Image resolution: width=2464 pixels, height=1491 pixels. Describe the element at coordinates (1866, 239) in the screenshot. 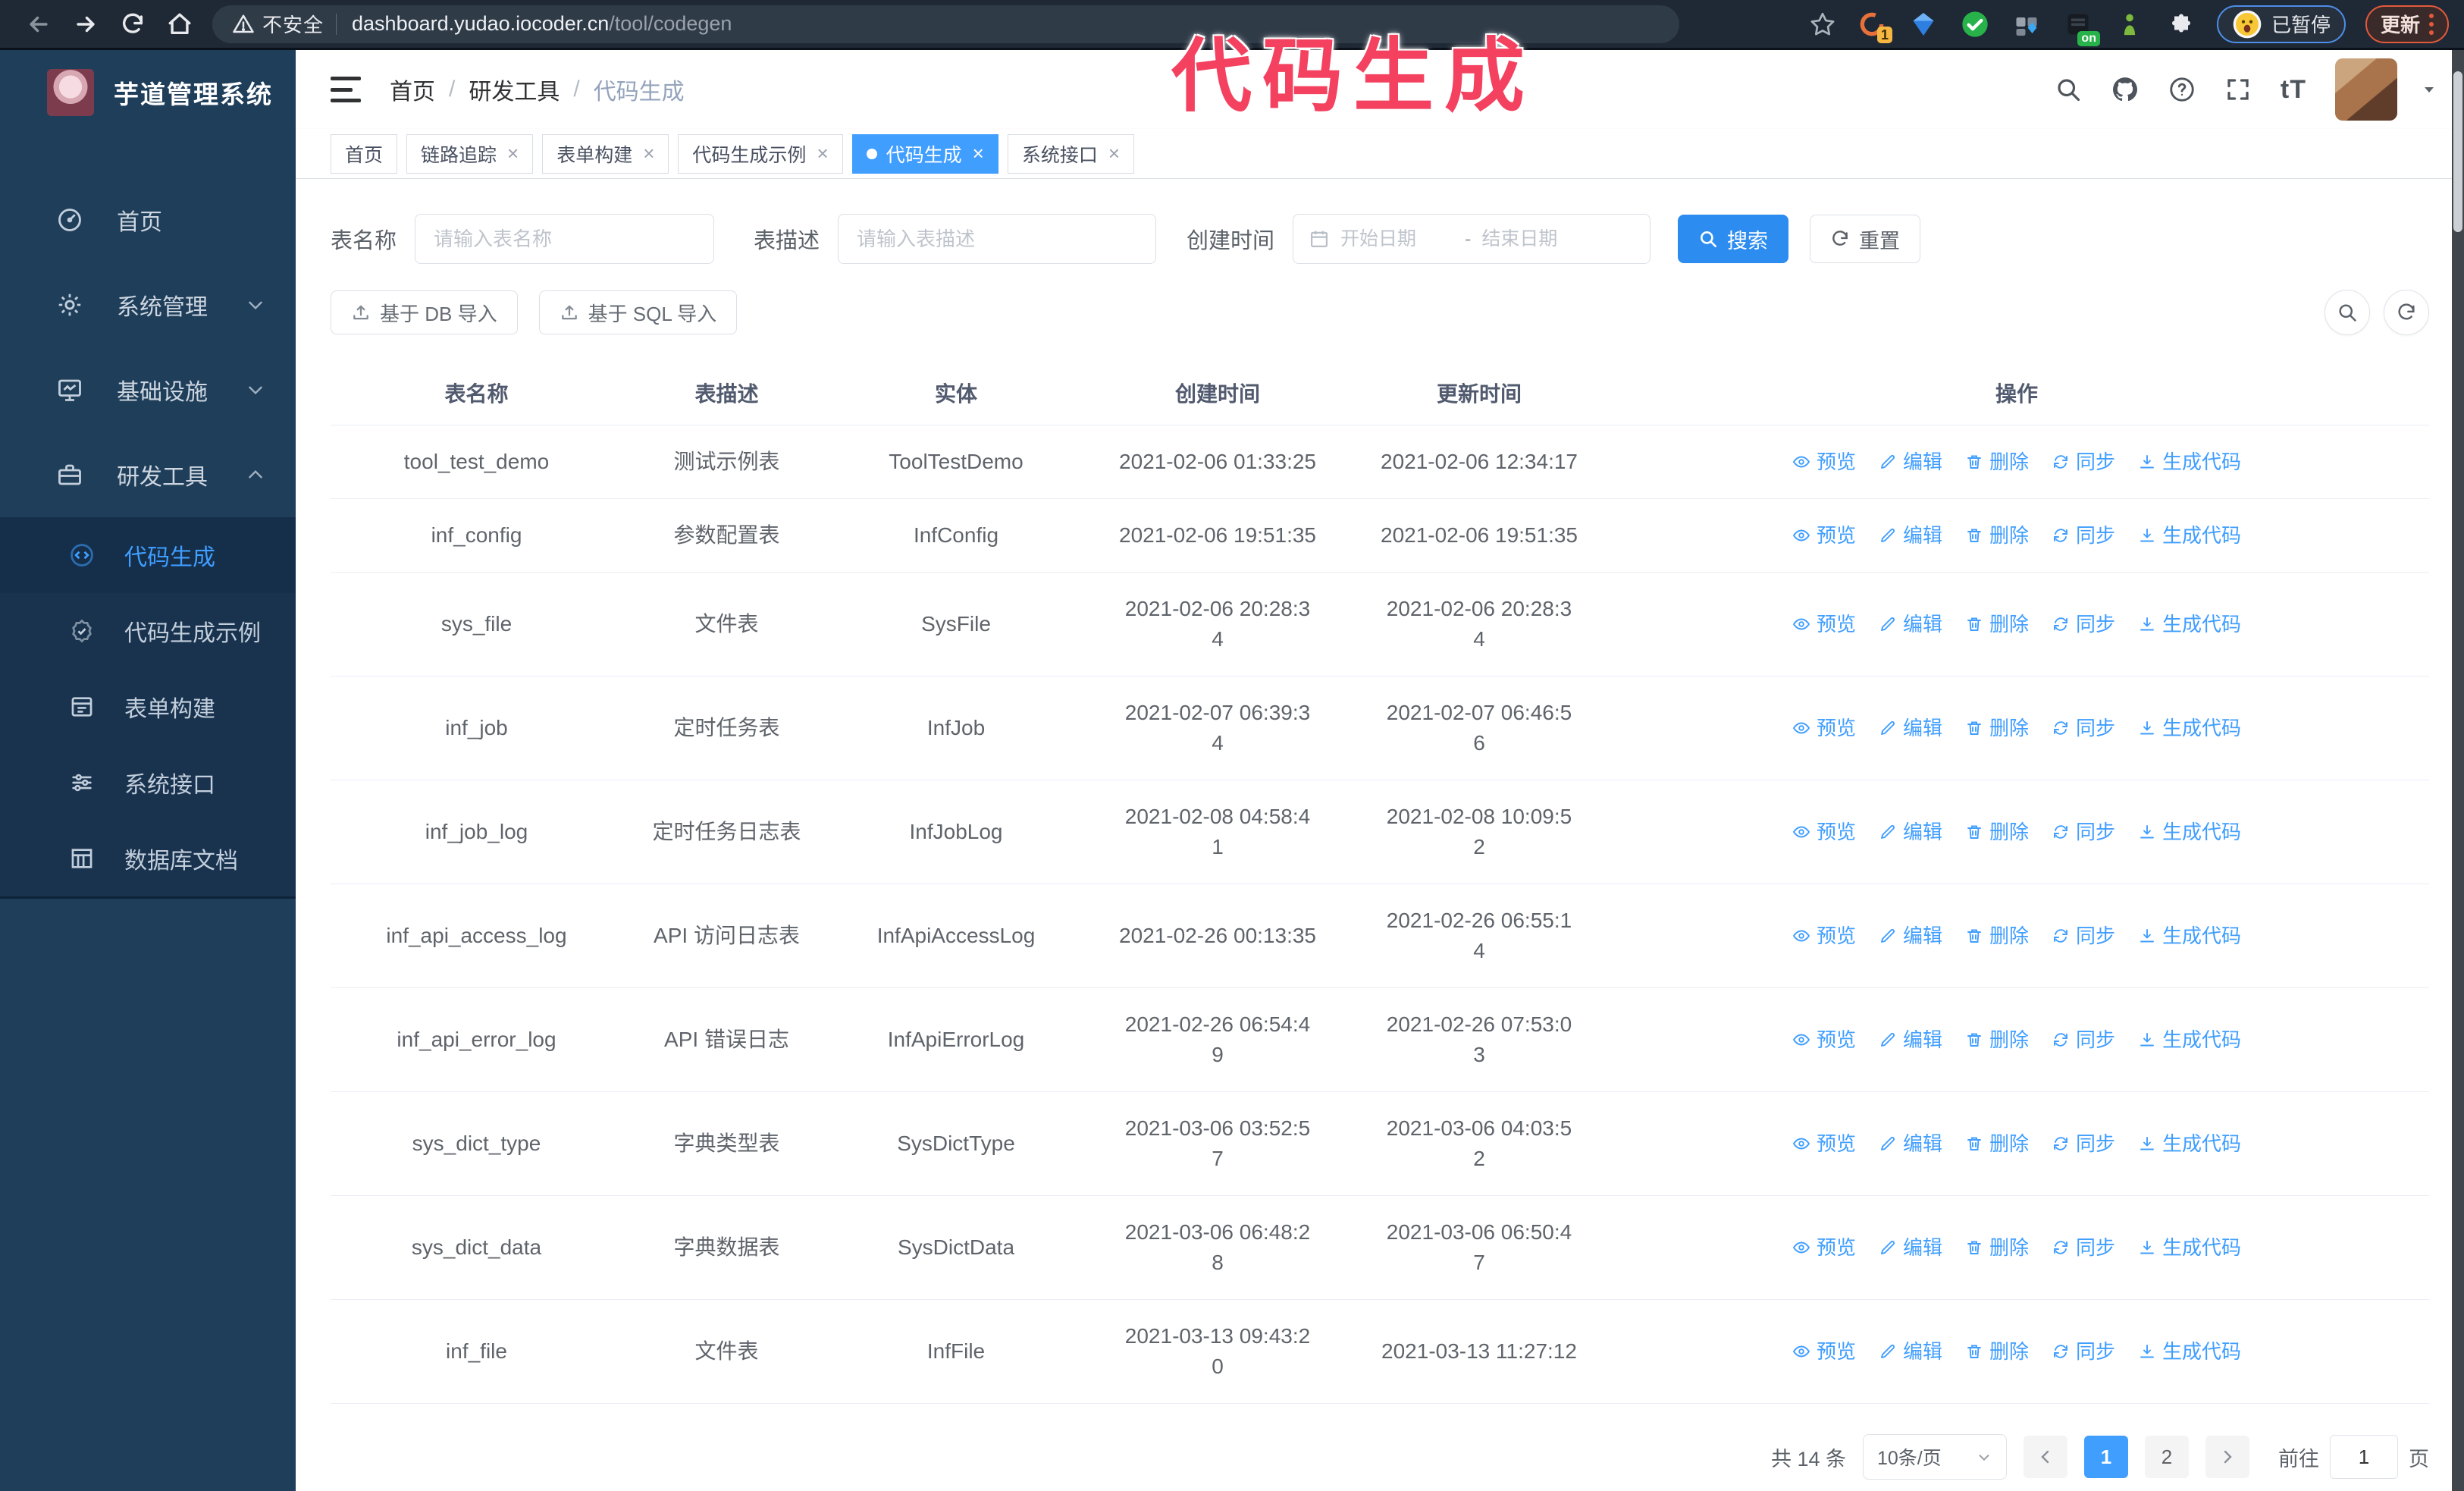

I see `reset-button: 重置` at that location.